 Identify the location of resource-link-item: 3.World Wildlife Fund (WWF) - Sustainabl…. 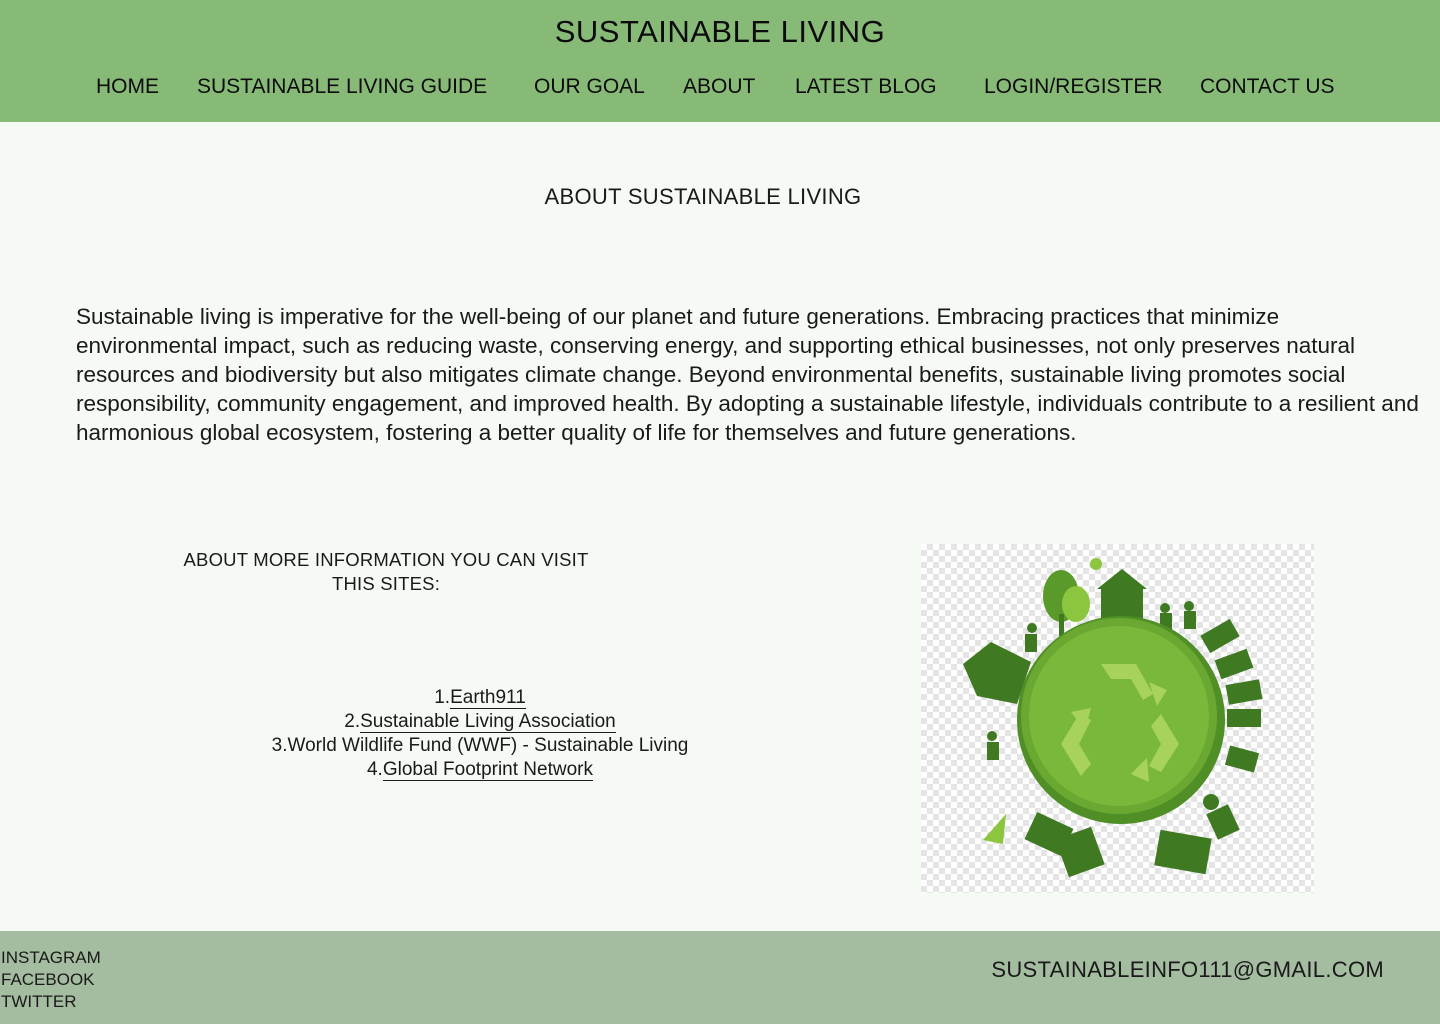
(480, 746).